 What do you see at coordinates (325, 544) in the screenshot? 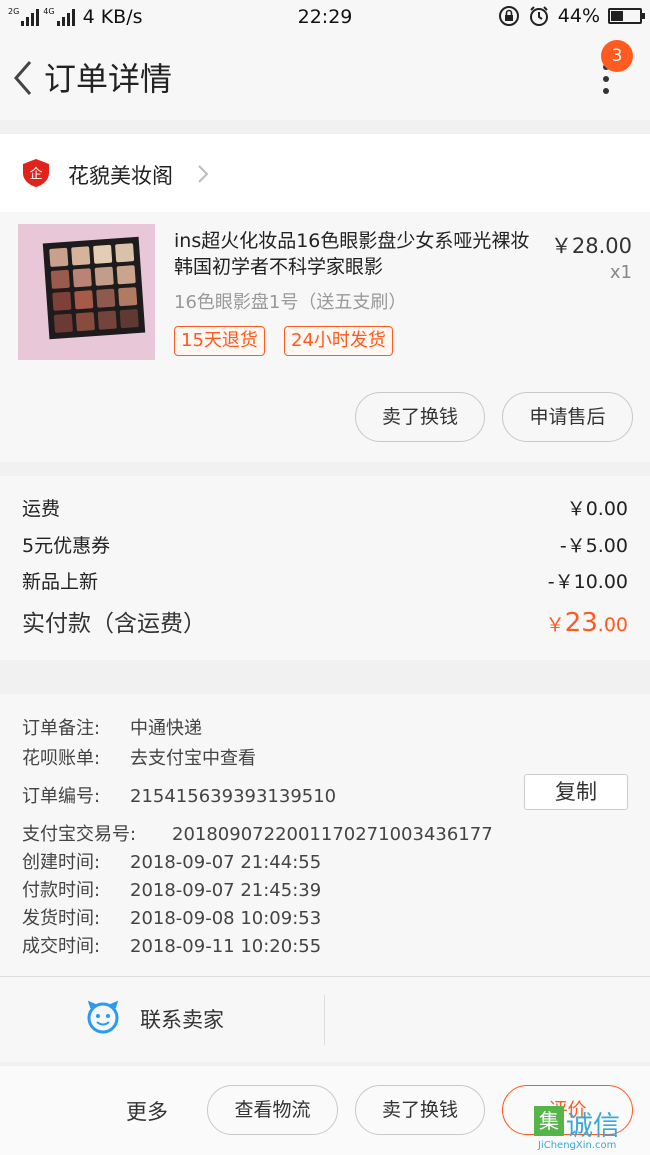
I see `fee-row-coupon: 5元优惠券 -￥5.00` at bounding box center [325, 544].